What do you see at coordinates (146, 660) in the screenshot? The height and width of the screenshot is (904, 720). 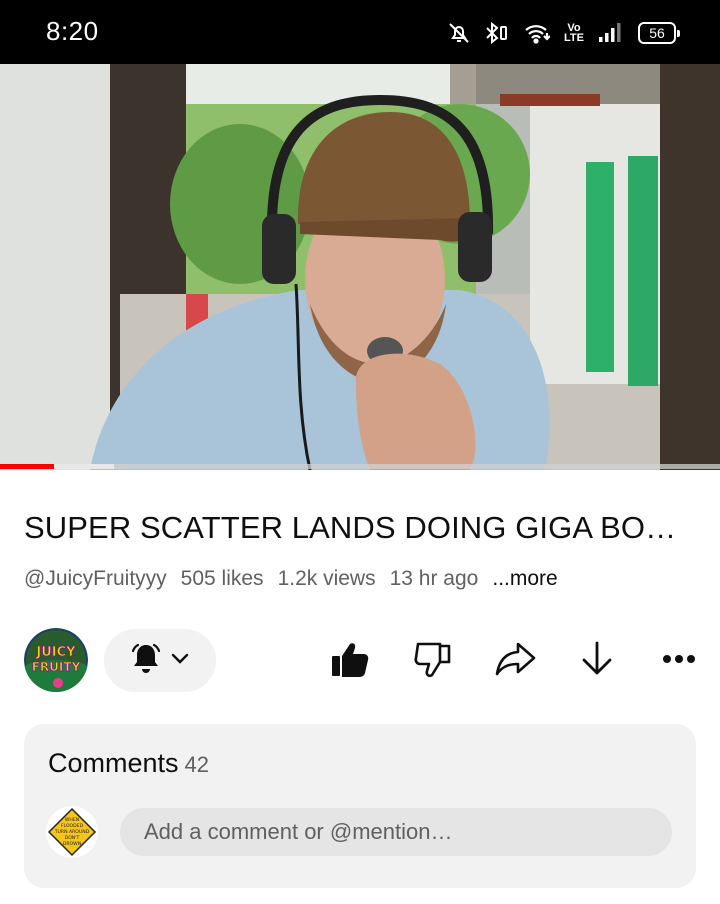 I see `bell-icon` at bounding box center [146, 660].